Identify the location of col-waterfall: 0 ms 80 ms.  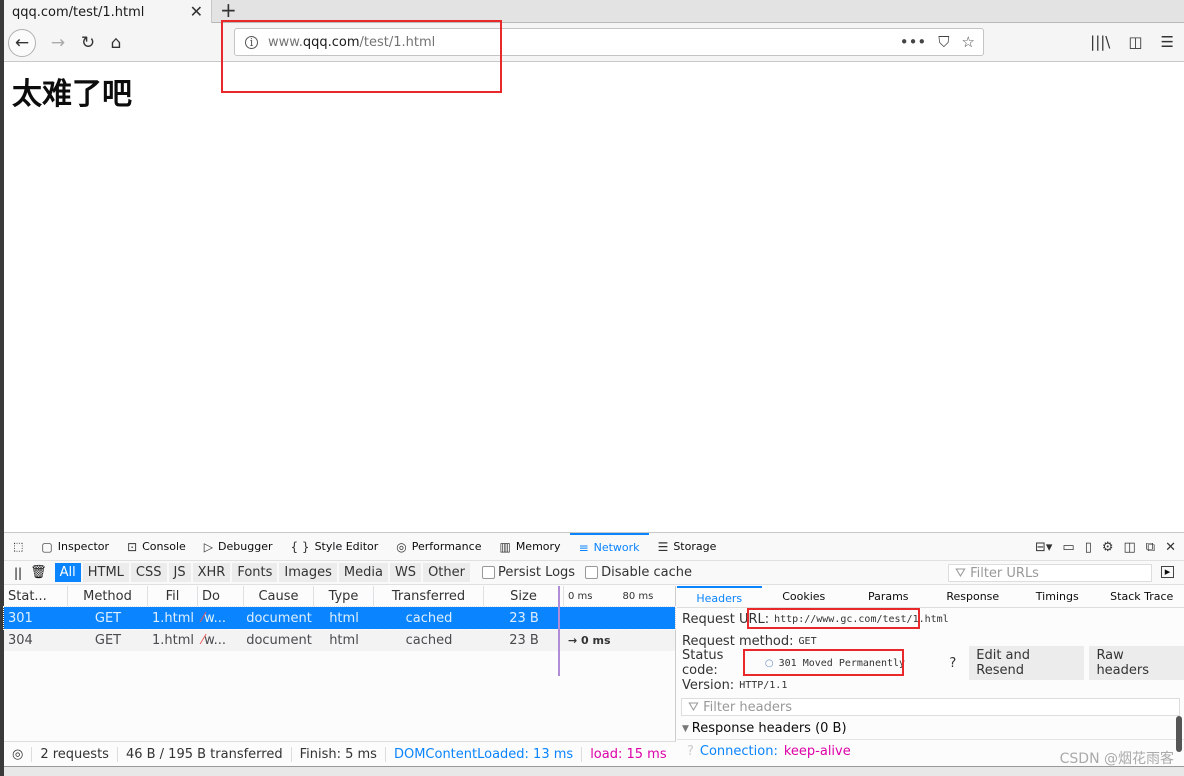
(620, 596).